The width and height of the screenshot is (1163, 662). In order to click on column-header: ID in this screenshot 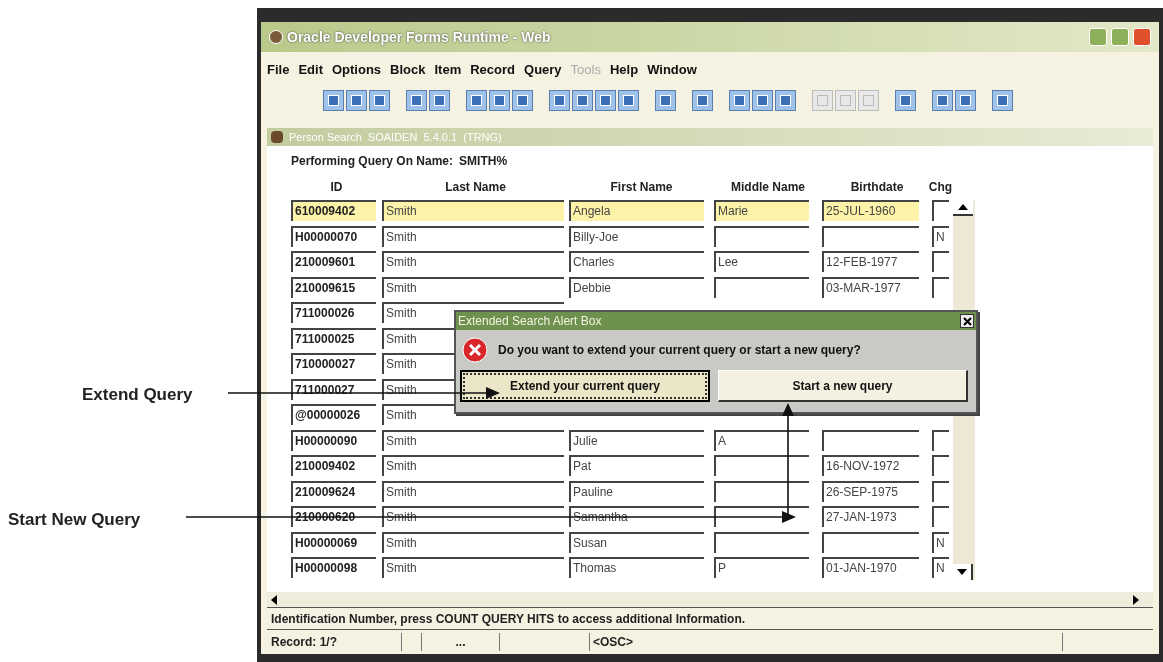, I will do `click(336, 187)`.